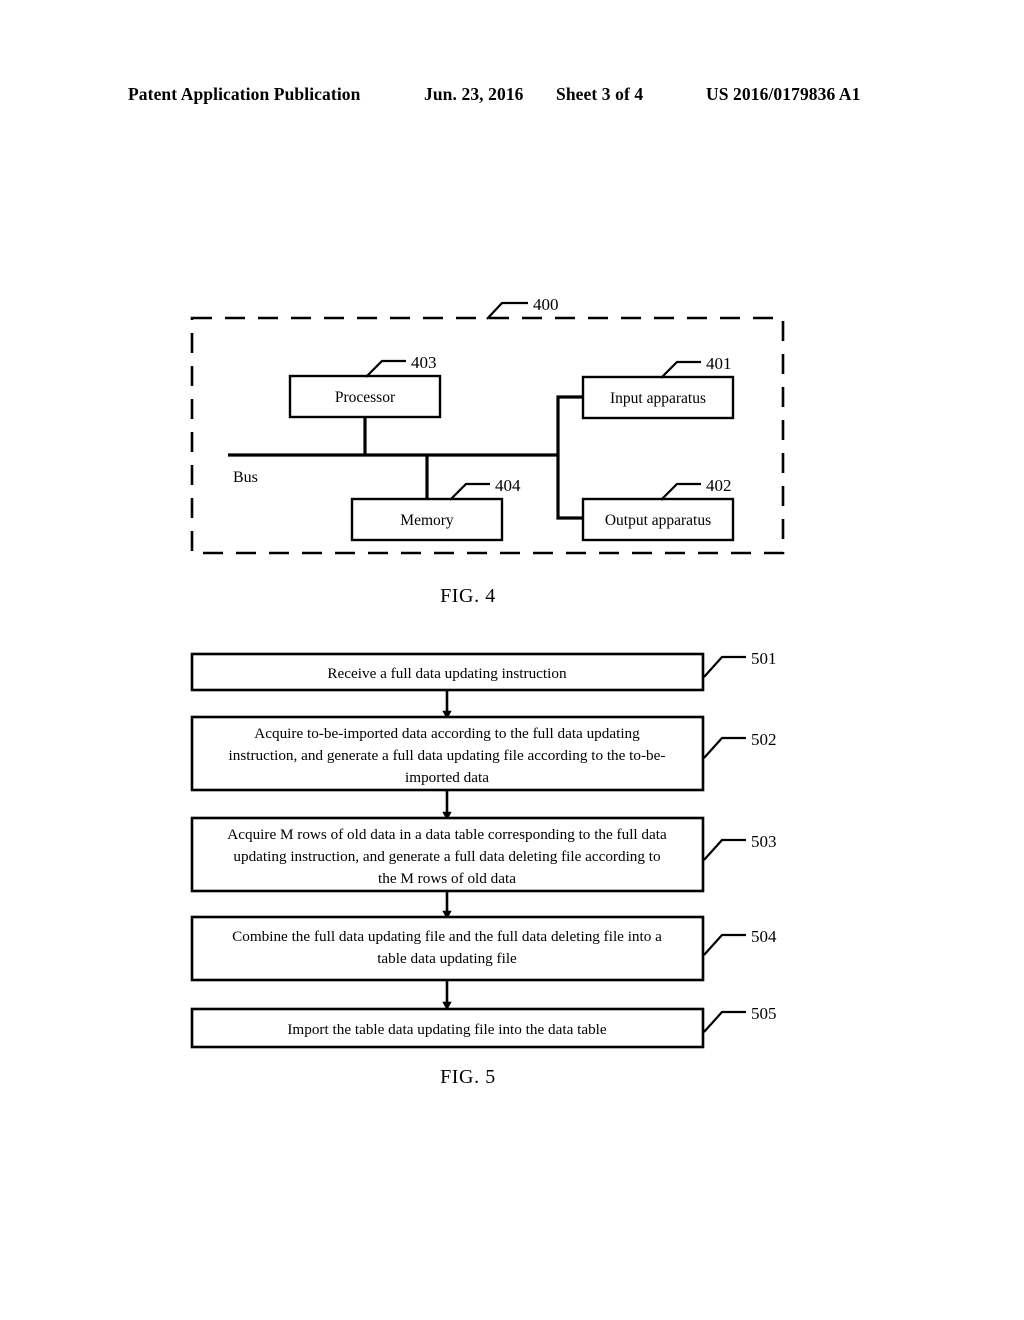 Image resolution: width=1024 pixels, height=1320 pixels. What do you see at coordinates (724, 666) in the screenshot?
I see `flow-ref-501-leader` at bounding box center [724, 666].